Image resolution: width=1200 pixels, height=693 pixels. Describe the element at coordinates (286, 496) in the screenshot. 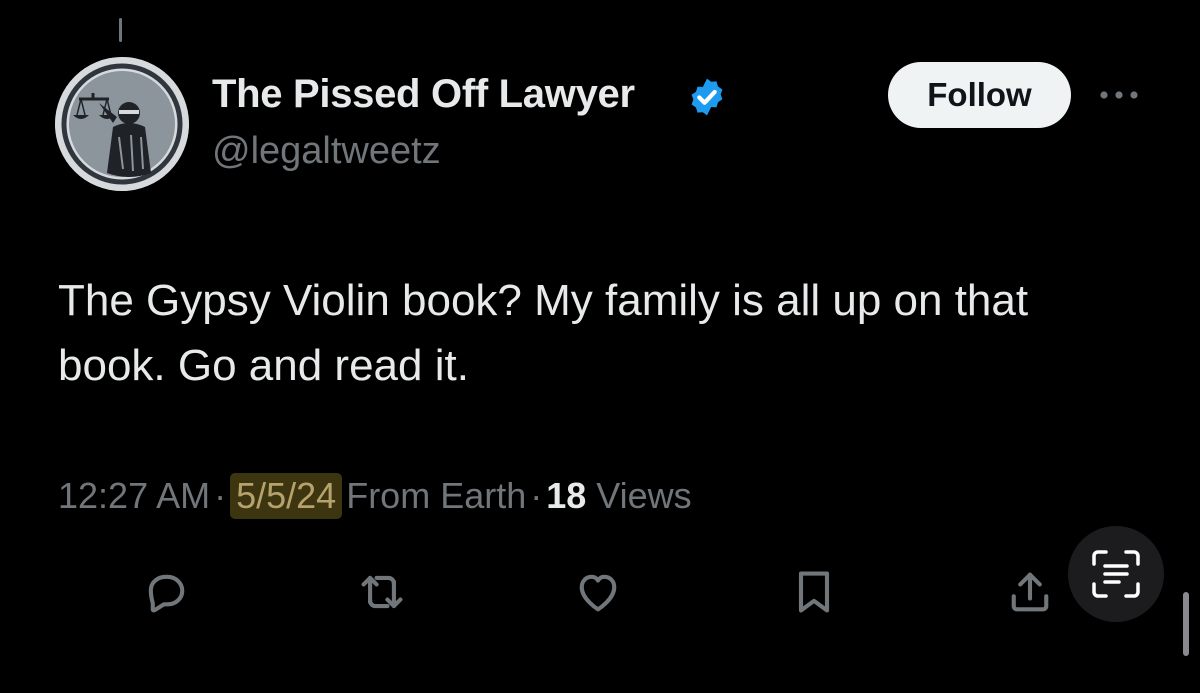

I see `tweet-date: 5/5/24` at that location.